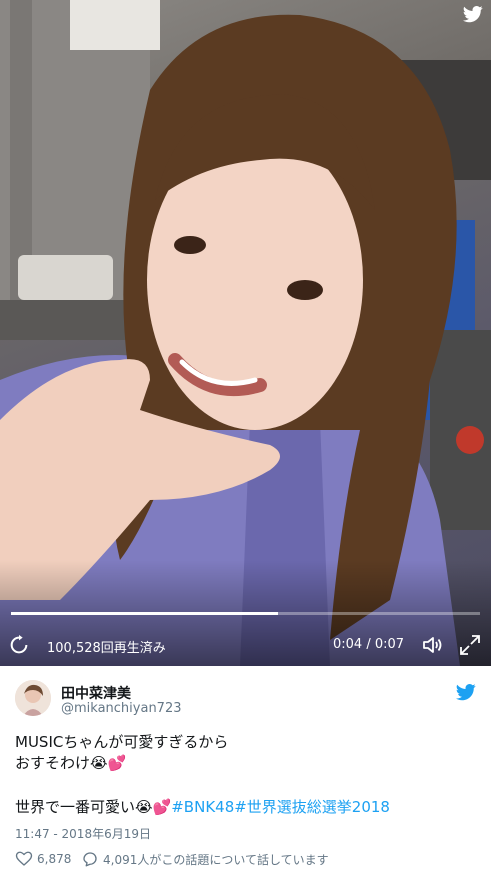  Describe the element at coordinates (75, 807) in the screenshot. I see `tweet-text: 世界で一番可愛い` at that location.